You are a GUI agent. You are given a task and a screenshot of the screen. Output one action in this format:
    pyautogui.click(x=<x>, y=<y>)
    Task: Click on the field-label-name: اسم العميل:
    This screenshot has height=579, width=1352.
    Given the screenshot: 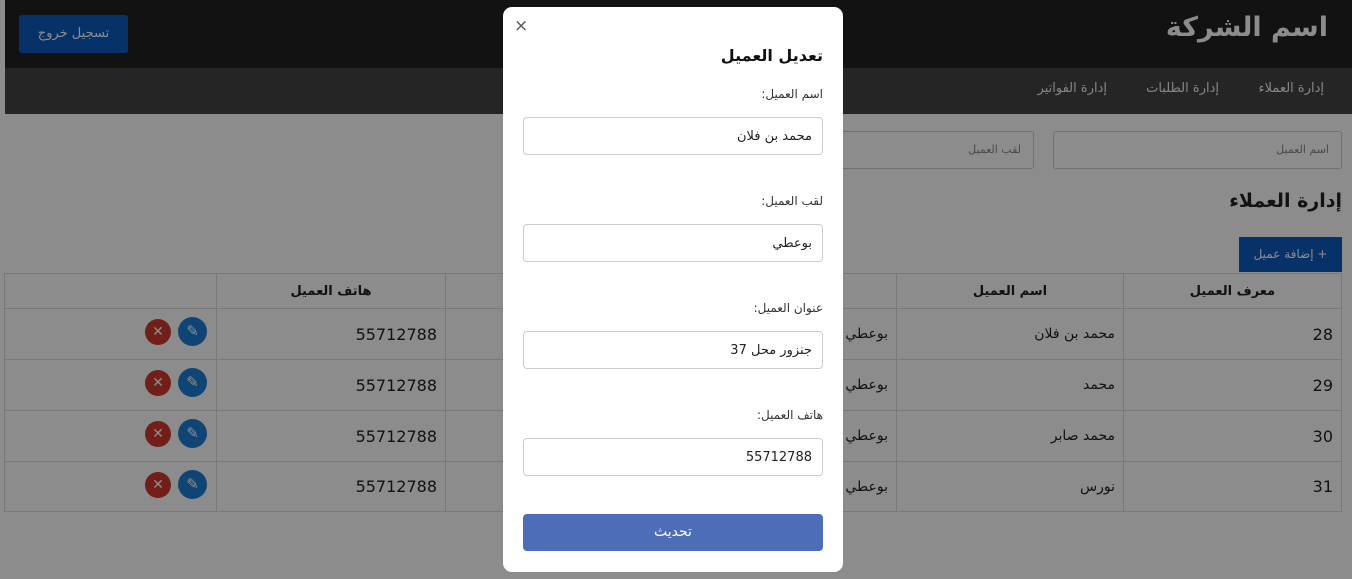 What is the action you would take?
    pyautogui.click(x=792, y=94)
    